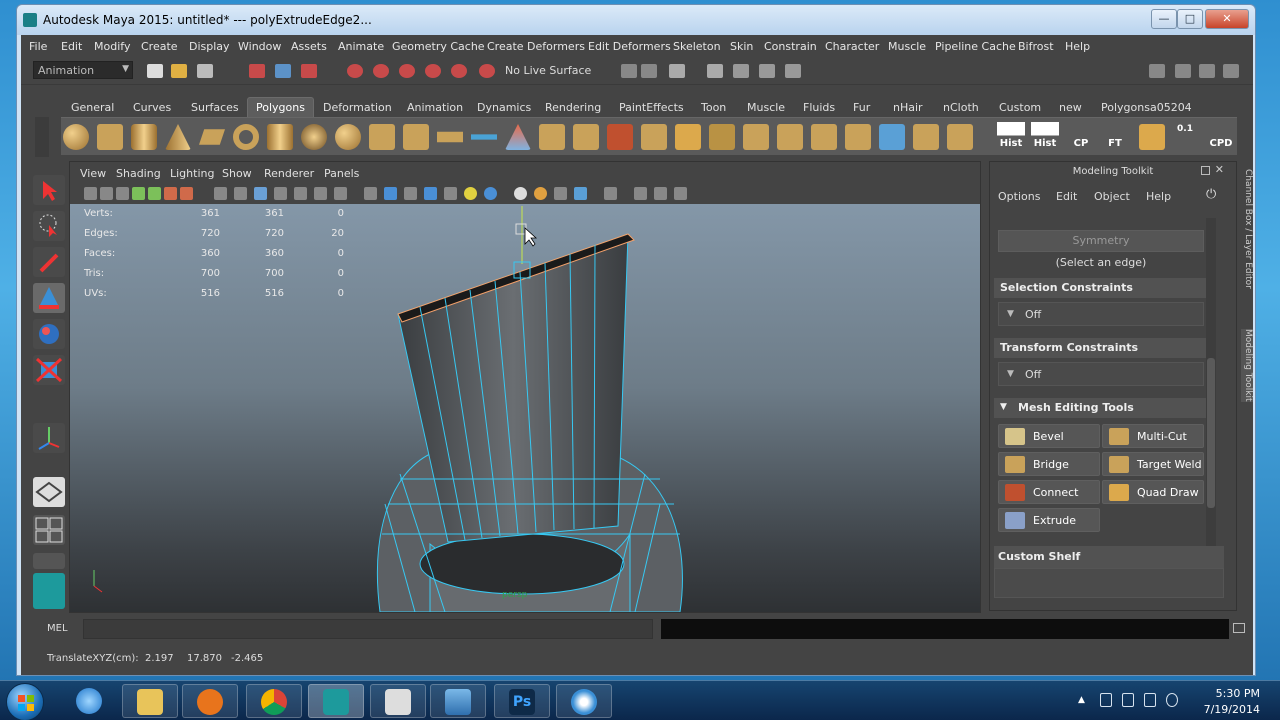 The height and width of the screenshot is (720, 1280). Describe the element at coordinates (407, 71) in the screenshot. I see `snap-point-icon` at that location.